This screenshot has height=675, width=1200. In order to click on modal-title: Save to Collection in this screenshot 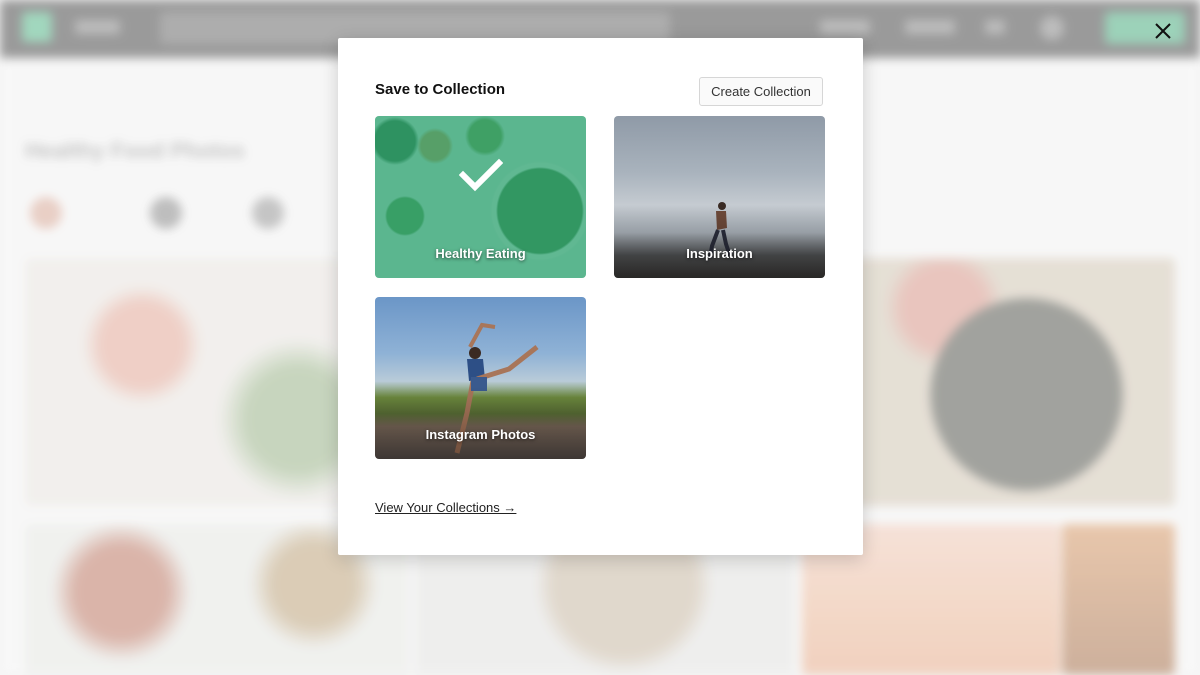, I will do `click(440, 89)`.